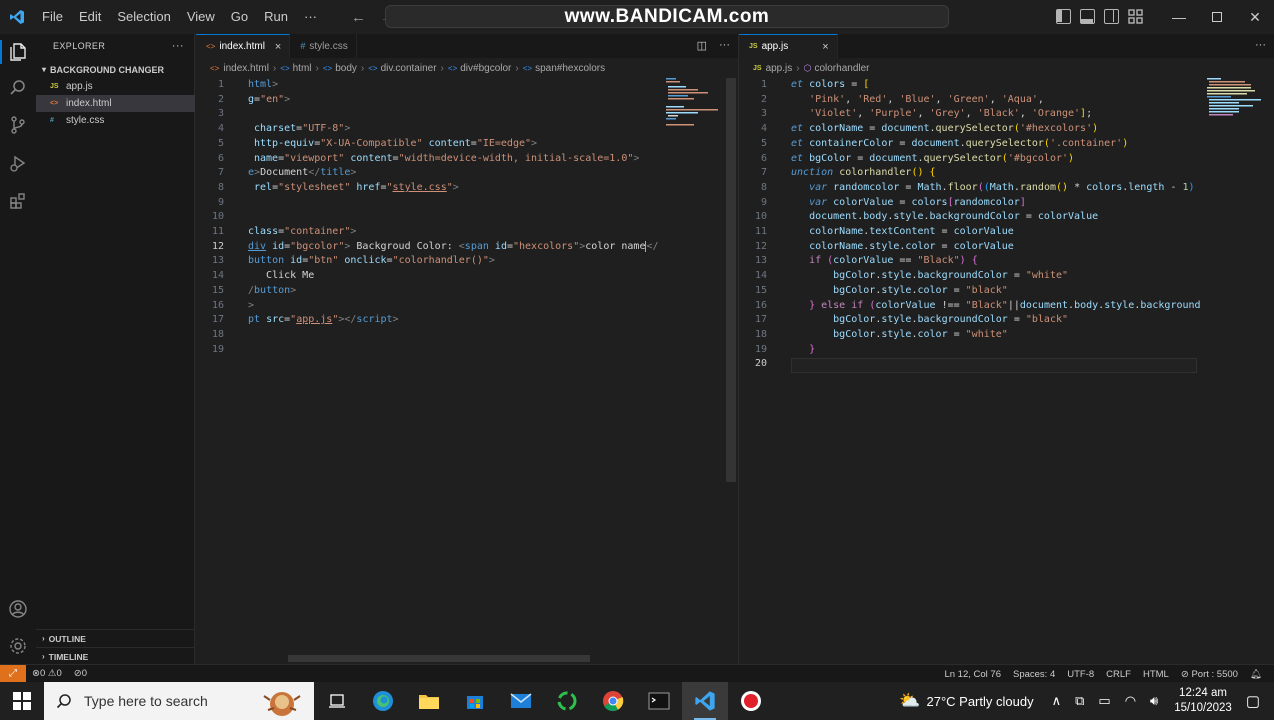 The height and width of the screenshot is (720, 1274). Describe the element at coordinates (409, 68) in the screenshot. I see `breadcrumb-item: div.container` at that location.